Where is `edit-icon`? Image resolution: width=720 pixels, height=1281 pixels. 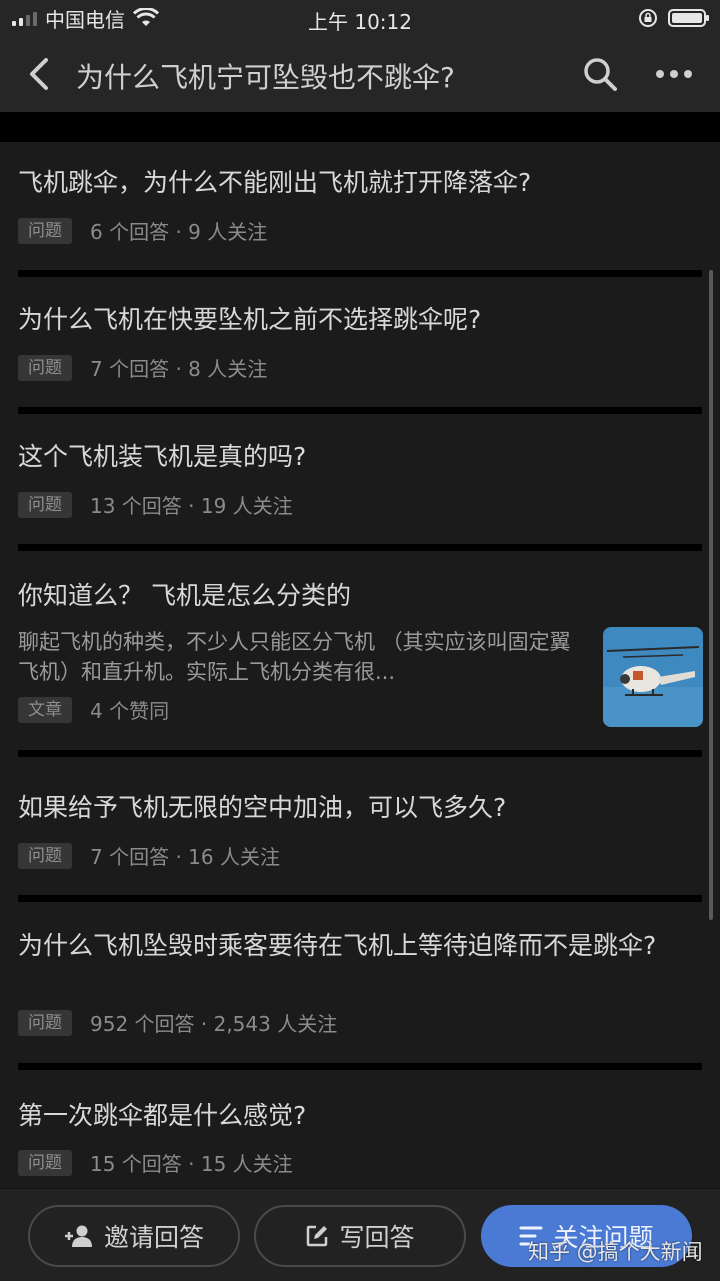 edit-icon is located at coordinates (317, 1236).